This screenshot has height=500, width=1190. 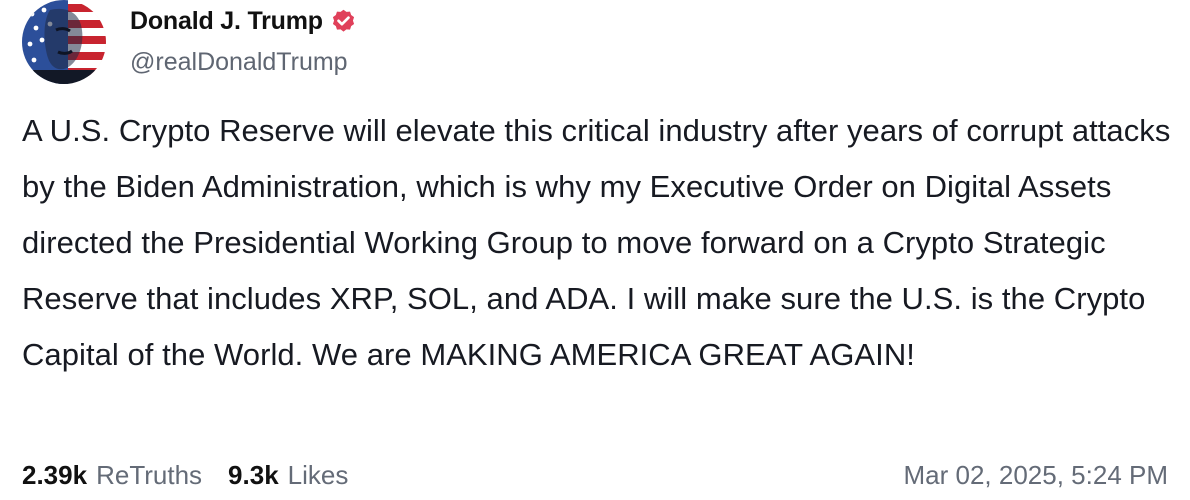 I want to click on author-handle: @realDonaldTrump, so click(x=243, y=62).